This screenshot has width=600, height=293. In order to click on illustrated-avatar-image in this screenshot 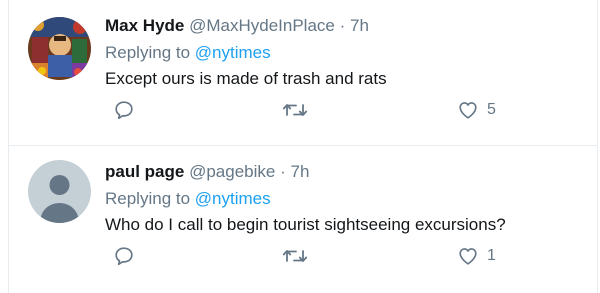, I will do `click(59, 48)`.